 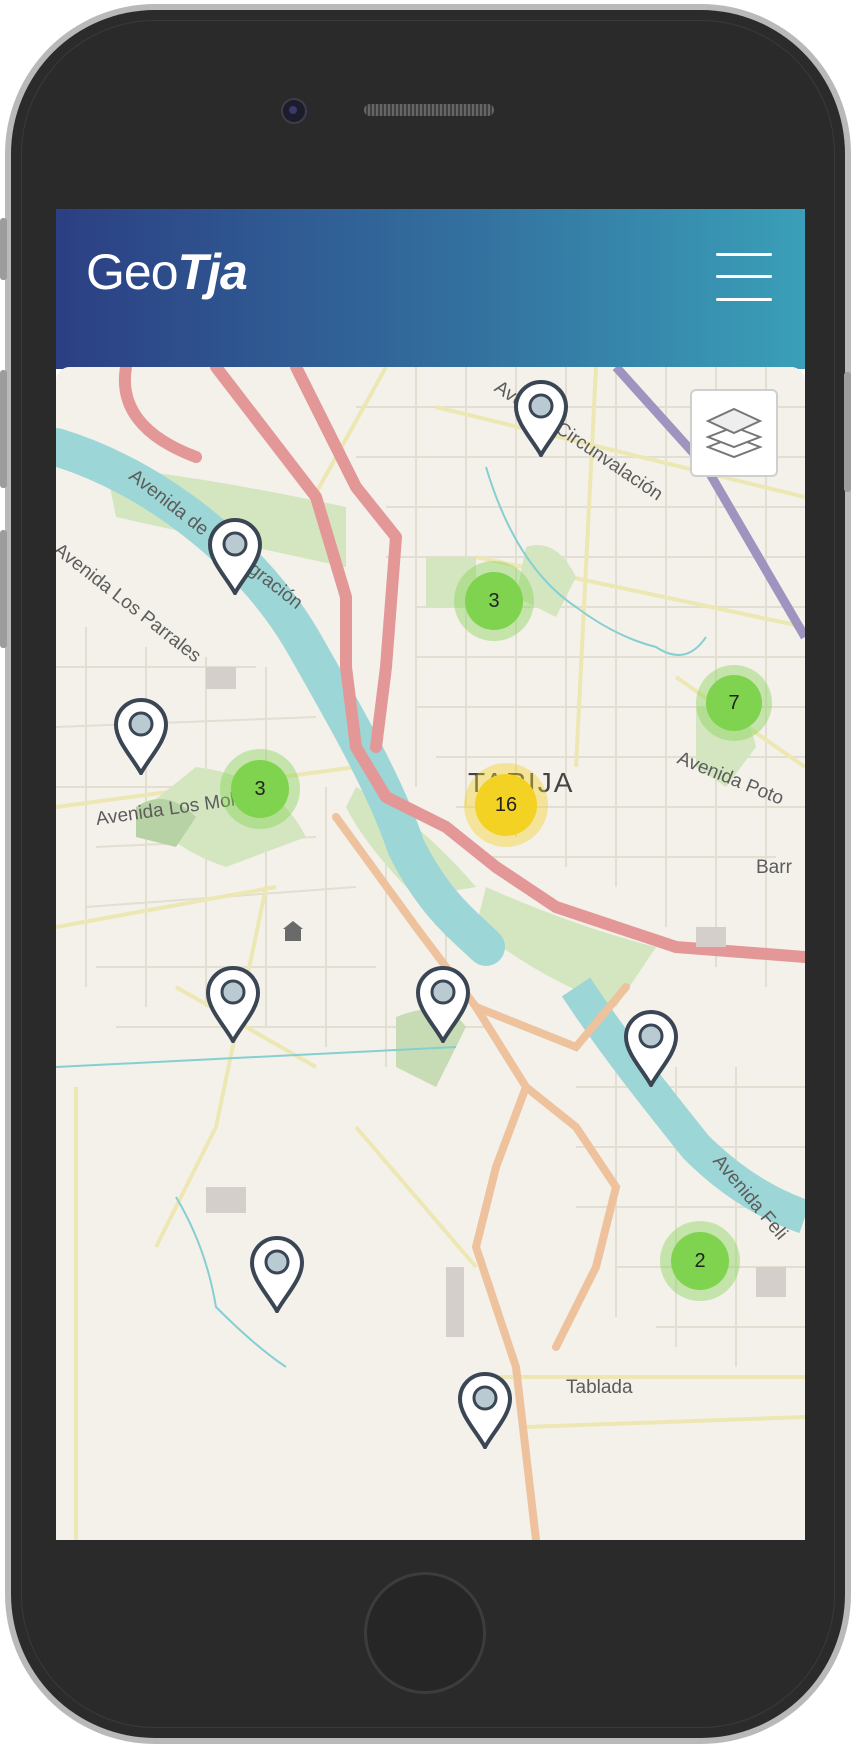 What do you see at coordinates (3, 589) in the screenshot?
I see `volume-down-button` at bounding box center [3, 589].